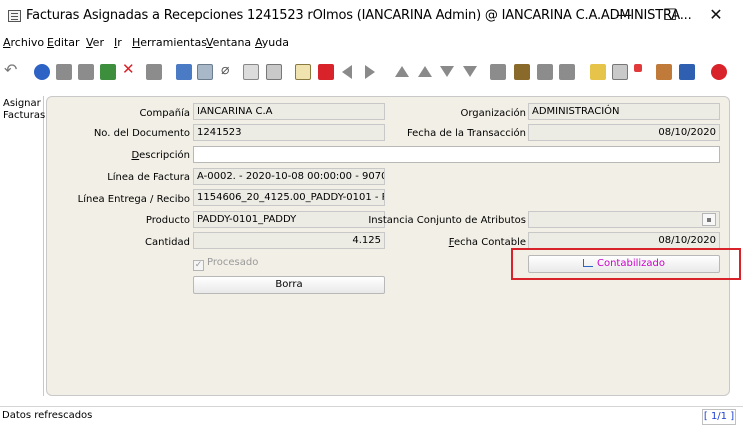  Describe the element at coordinates (664, 72) in the screenshot. I see `request-icon` at that location.